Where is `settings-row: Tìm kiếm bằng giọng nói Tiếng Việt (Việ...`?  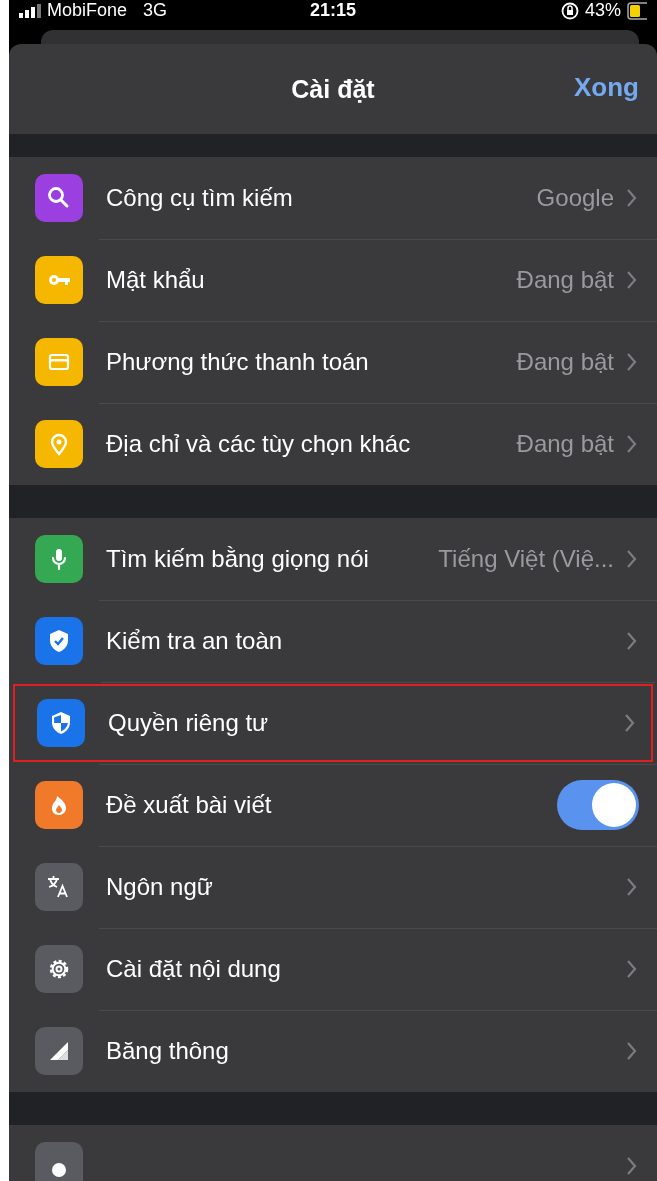 settings-row: Tìm kiếm bằng giọng nói Tiếng Việt (Việ... is located at coordinates (333, 559).